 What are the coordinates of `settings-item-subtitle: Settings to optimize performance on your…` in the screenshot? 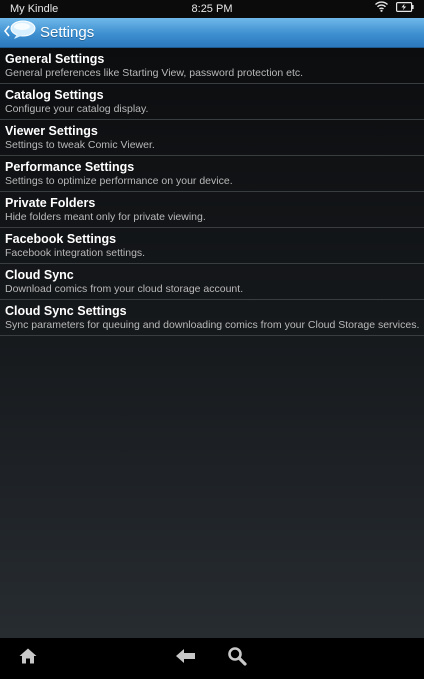 It's located at (119, 181).